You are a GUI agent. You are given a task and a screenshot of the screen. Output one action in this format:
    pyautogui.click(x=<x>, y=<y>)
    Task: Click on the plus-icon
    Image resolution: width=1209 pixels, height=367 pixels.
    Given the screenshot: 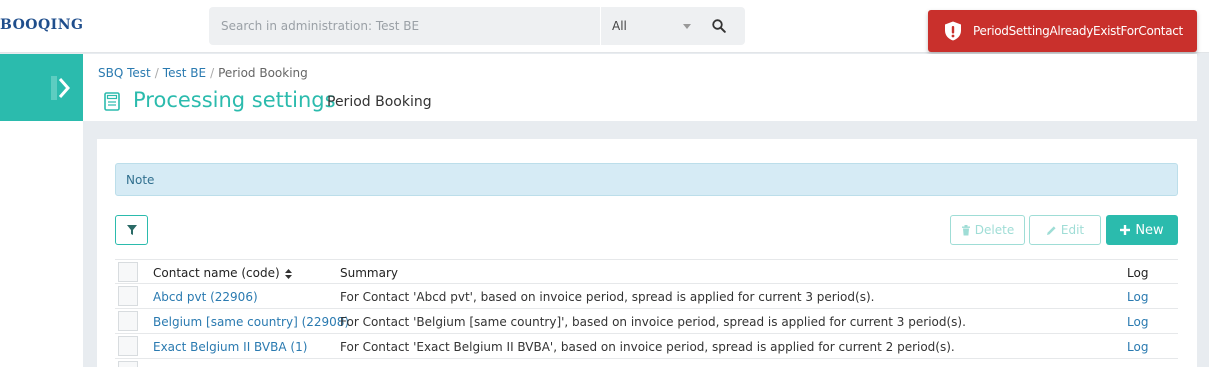 What is the action you would take?
    pyautogui.click(x=1125, y=230)
    